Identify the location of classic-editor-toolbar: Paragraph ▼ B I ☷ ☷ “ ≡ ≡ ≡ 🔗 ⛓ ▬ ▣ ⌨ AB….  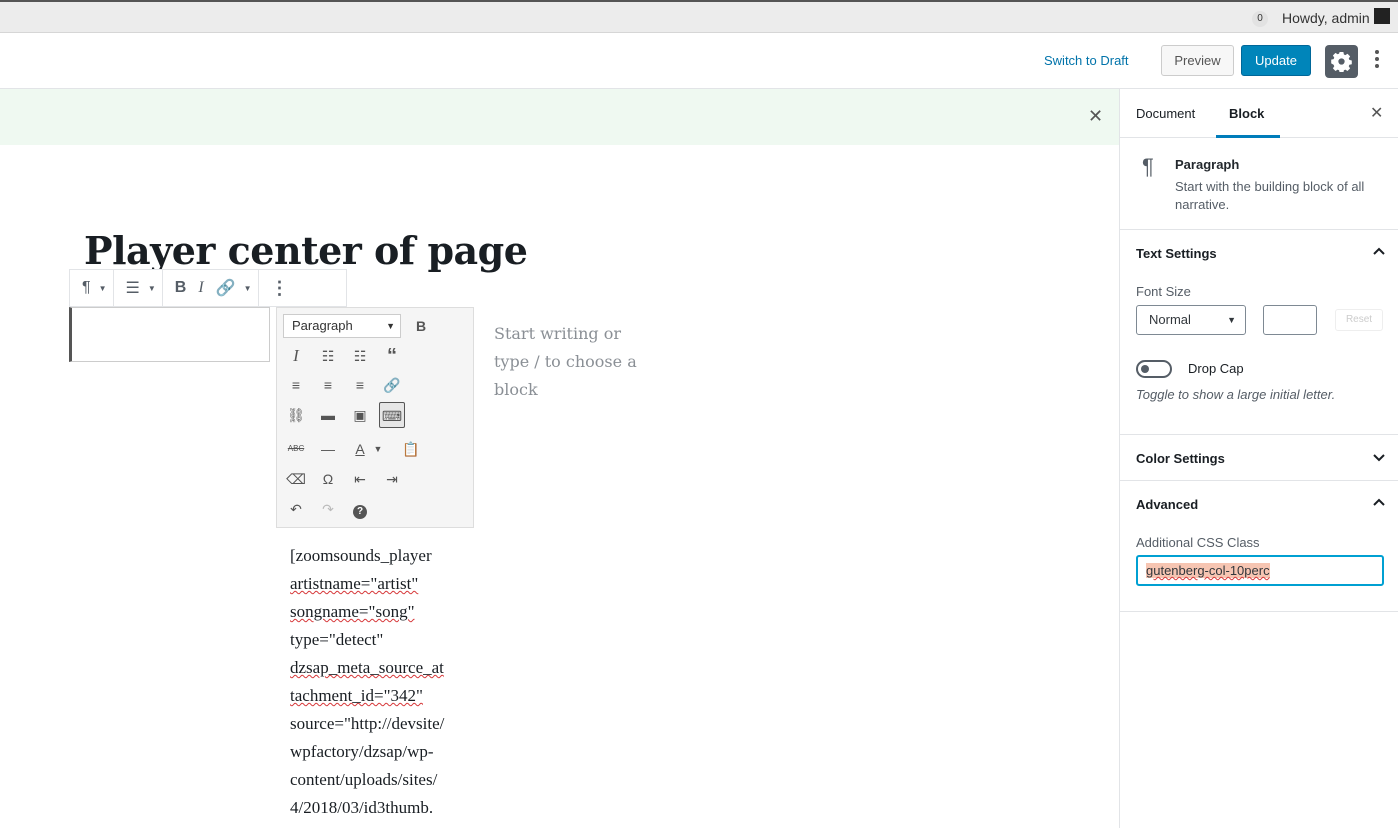
(375, 417).